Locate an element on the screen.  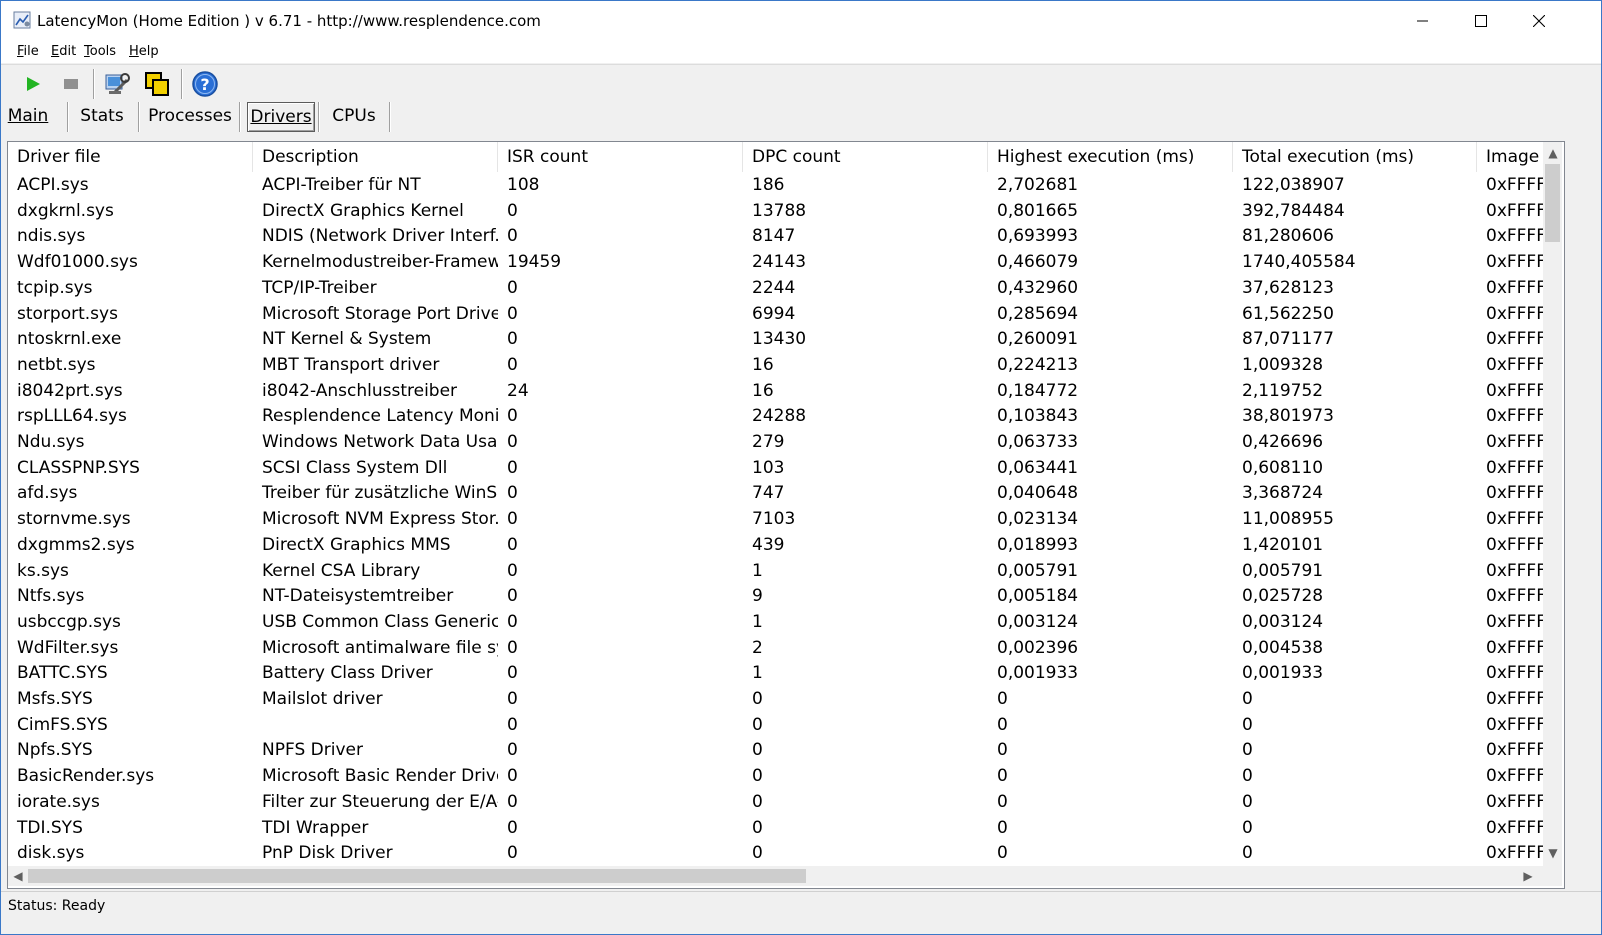
menu-edit: Edit is located at coordinates (63, 52).